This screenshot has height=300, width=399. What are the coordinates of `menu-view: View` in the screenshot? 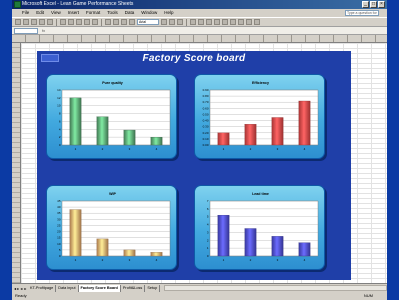 It's located at (56, 13).